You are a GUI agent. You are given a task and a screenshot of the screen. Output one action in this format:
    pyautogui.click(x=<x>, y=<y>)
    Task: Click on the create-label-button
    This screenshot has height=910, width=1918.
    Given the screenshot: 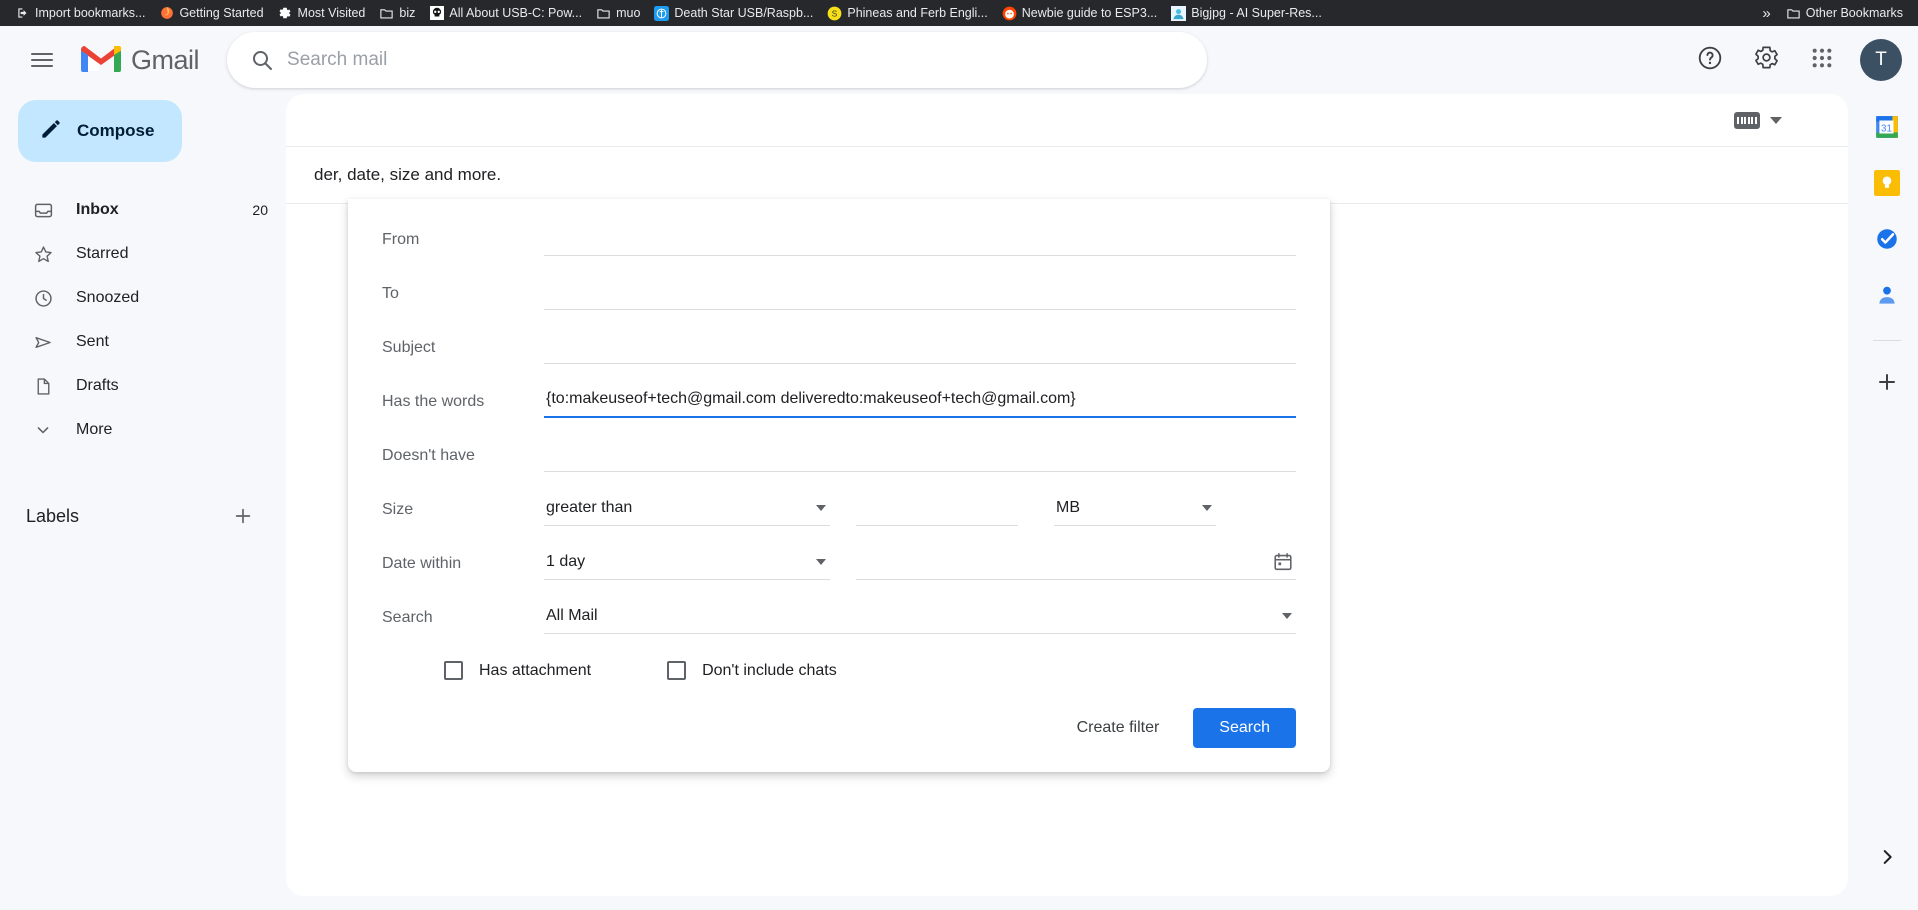 What is the action you would take?
    pyautogui.click(x=243, y=516)
    